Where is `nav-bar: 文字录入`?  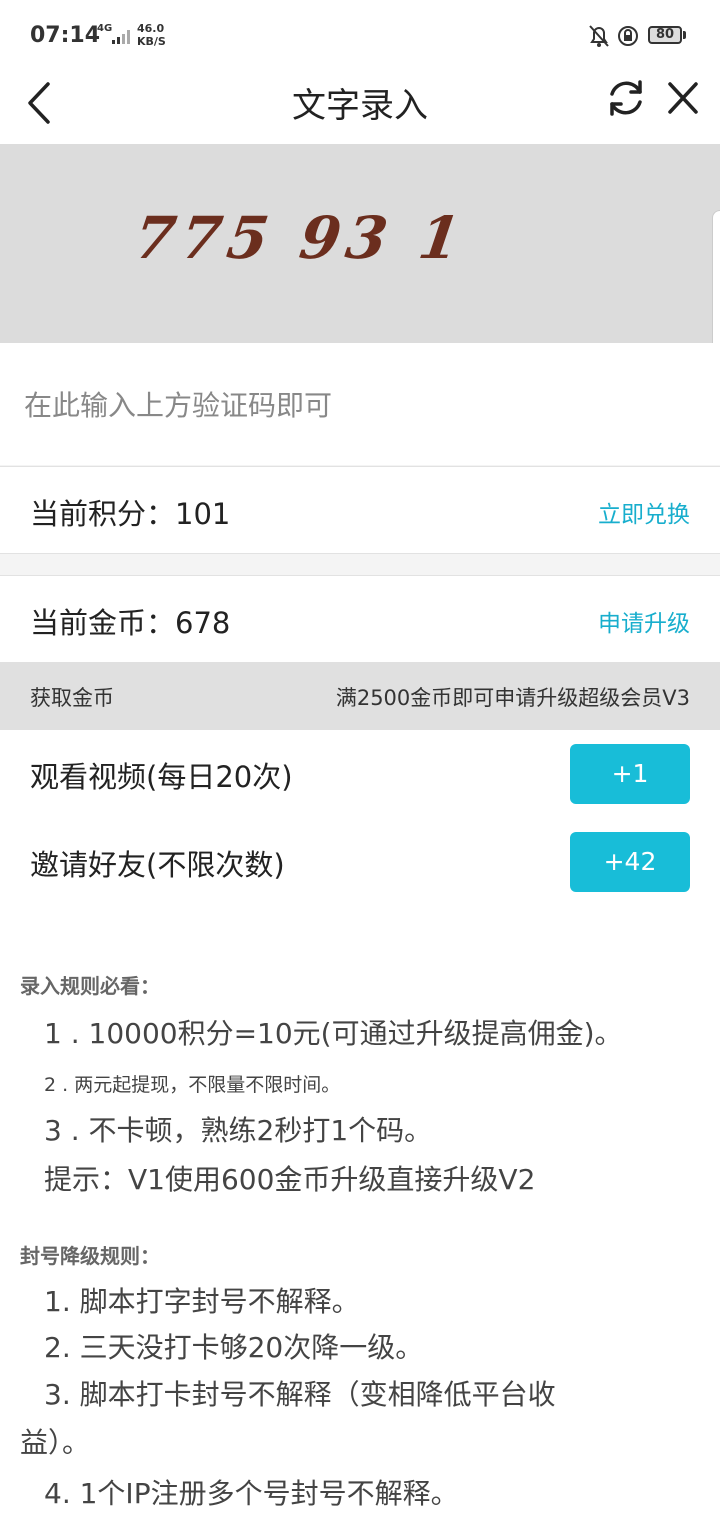
nav-bar: 文字录入 is located at coordinates (360, 107).